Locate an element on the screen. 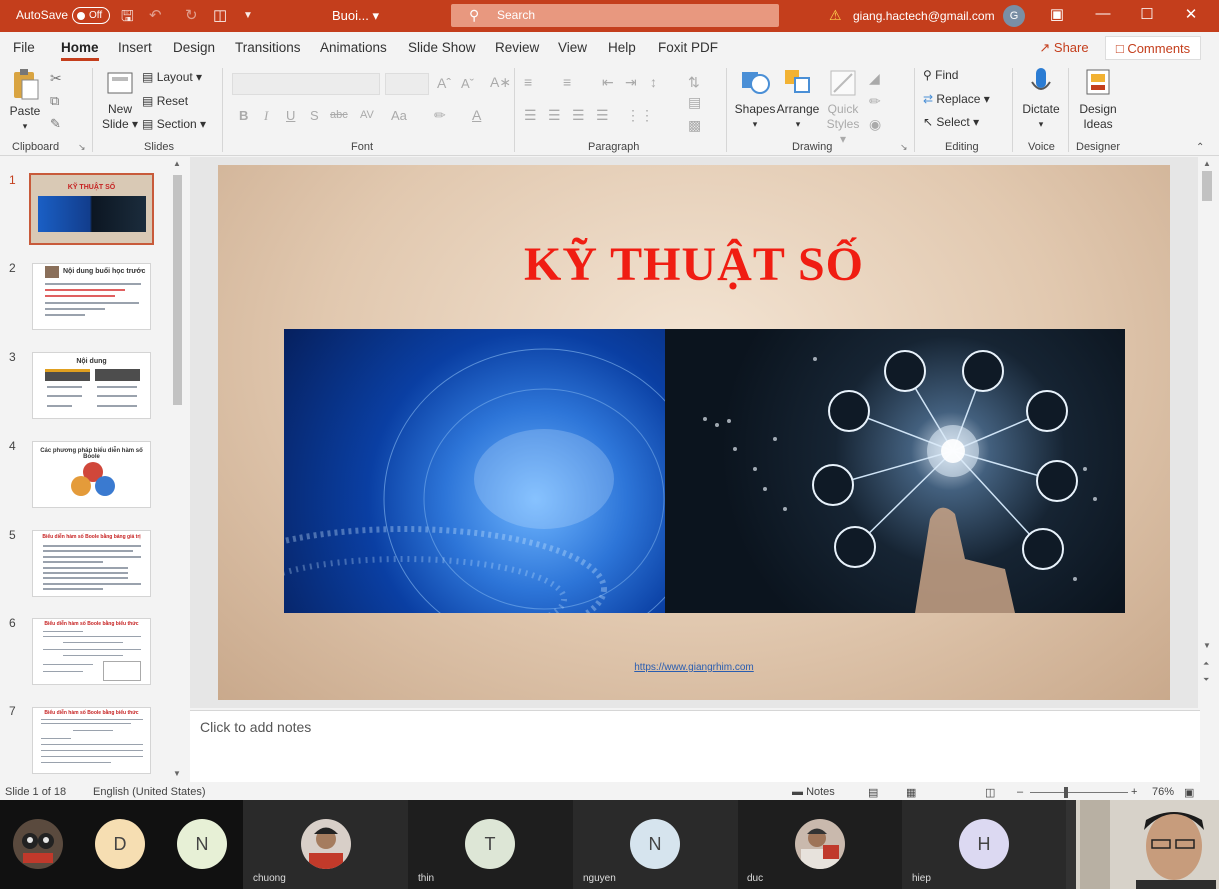  slide-thumbnail-7: Biểu diễn hàm số Boole bằng biểu thức is located at coordinates (91, 740).